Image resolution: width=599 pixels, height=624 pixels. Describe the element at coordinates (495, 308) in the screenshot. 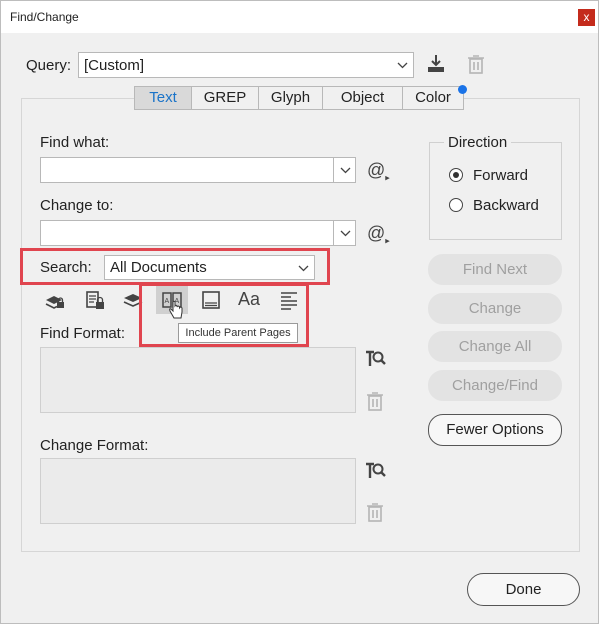

I see `change-button: Change` at that location.